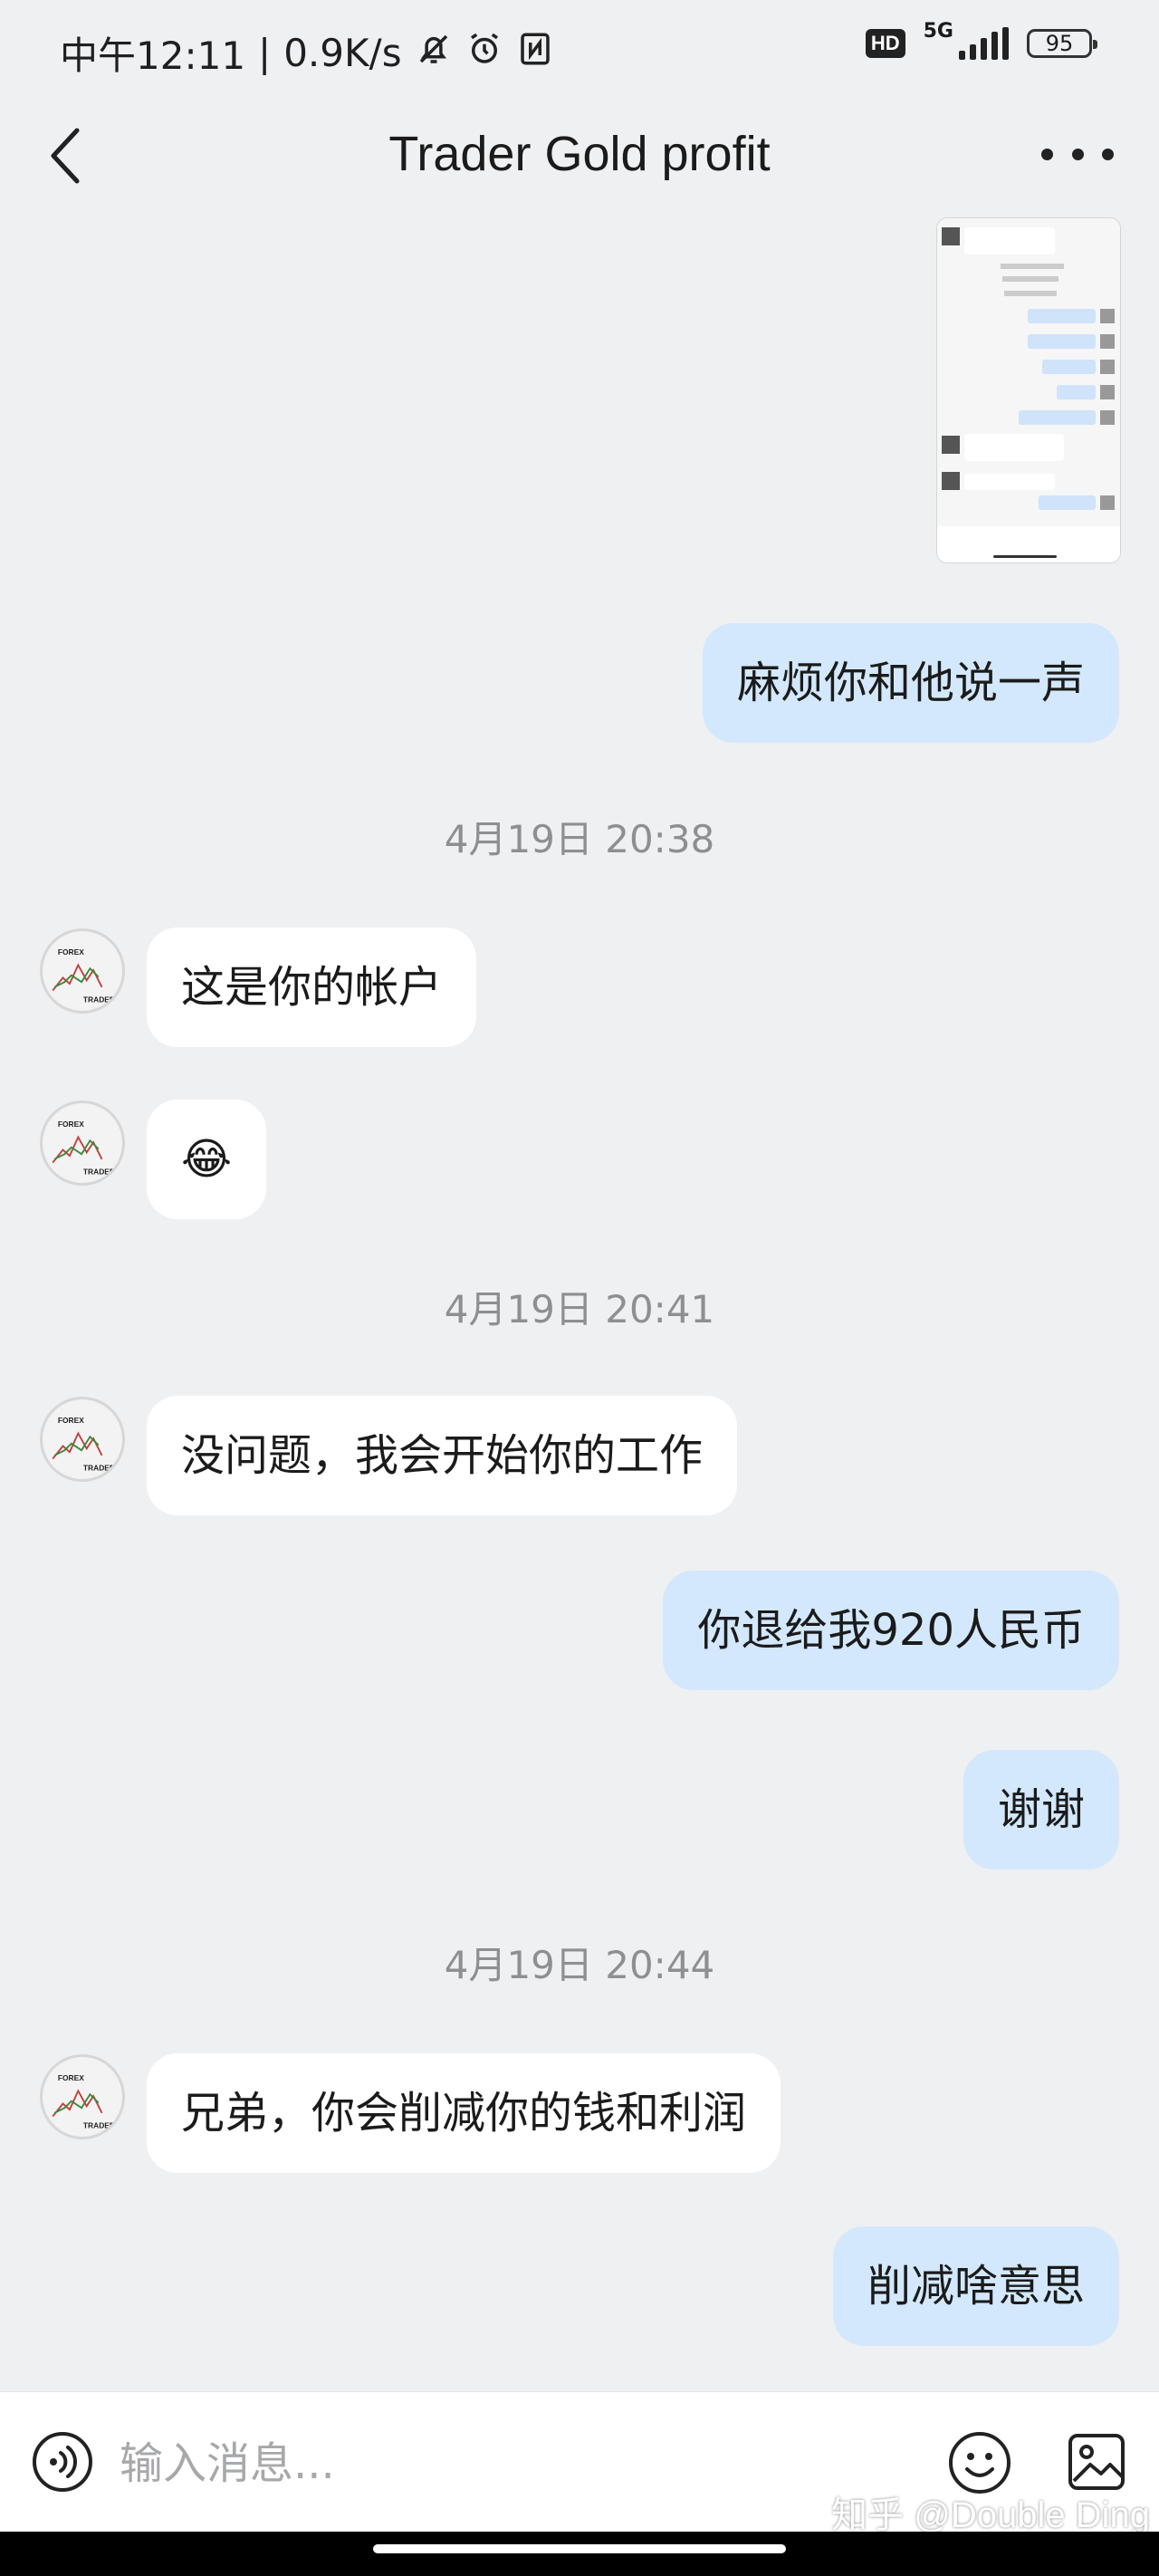 Image resolution: width=1159 pixels, height=2576 pixels. What do you see at coordinates (1028, 390) in the screenshot?
I see `message-image-thumbnail` at bounding box center [1028, 390].